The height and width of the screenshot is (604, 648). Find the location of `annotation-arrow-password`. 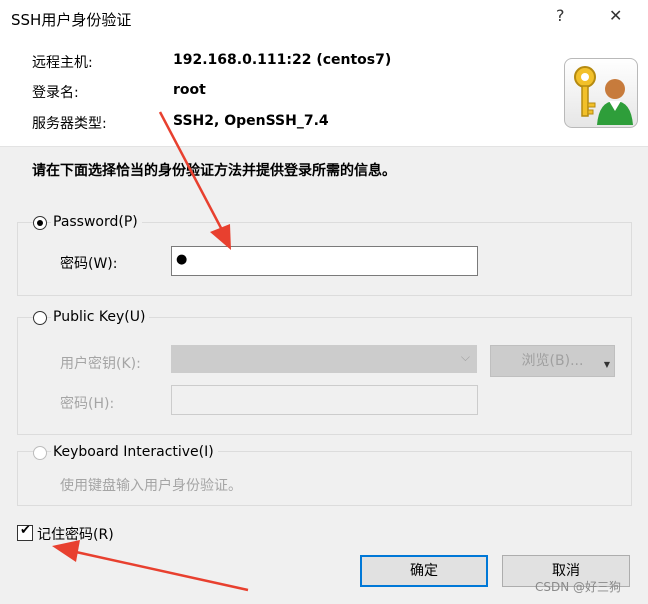

annotation-arrow-password is located at coordinates (194, 180).